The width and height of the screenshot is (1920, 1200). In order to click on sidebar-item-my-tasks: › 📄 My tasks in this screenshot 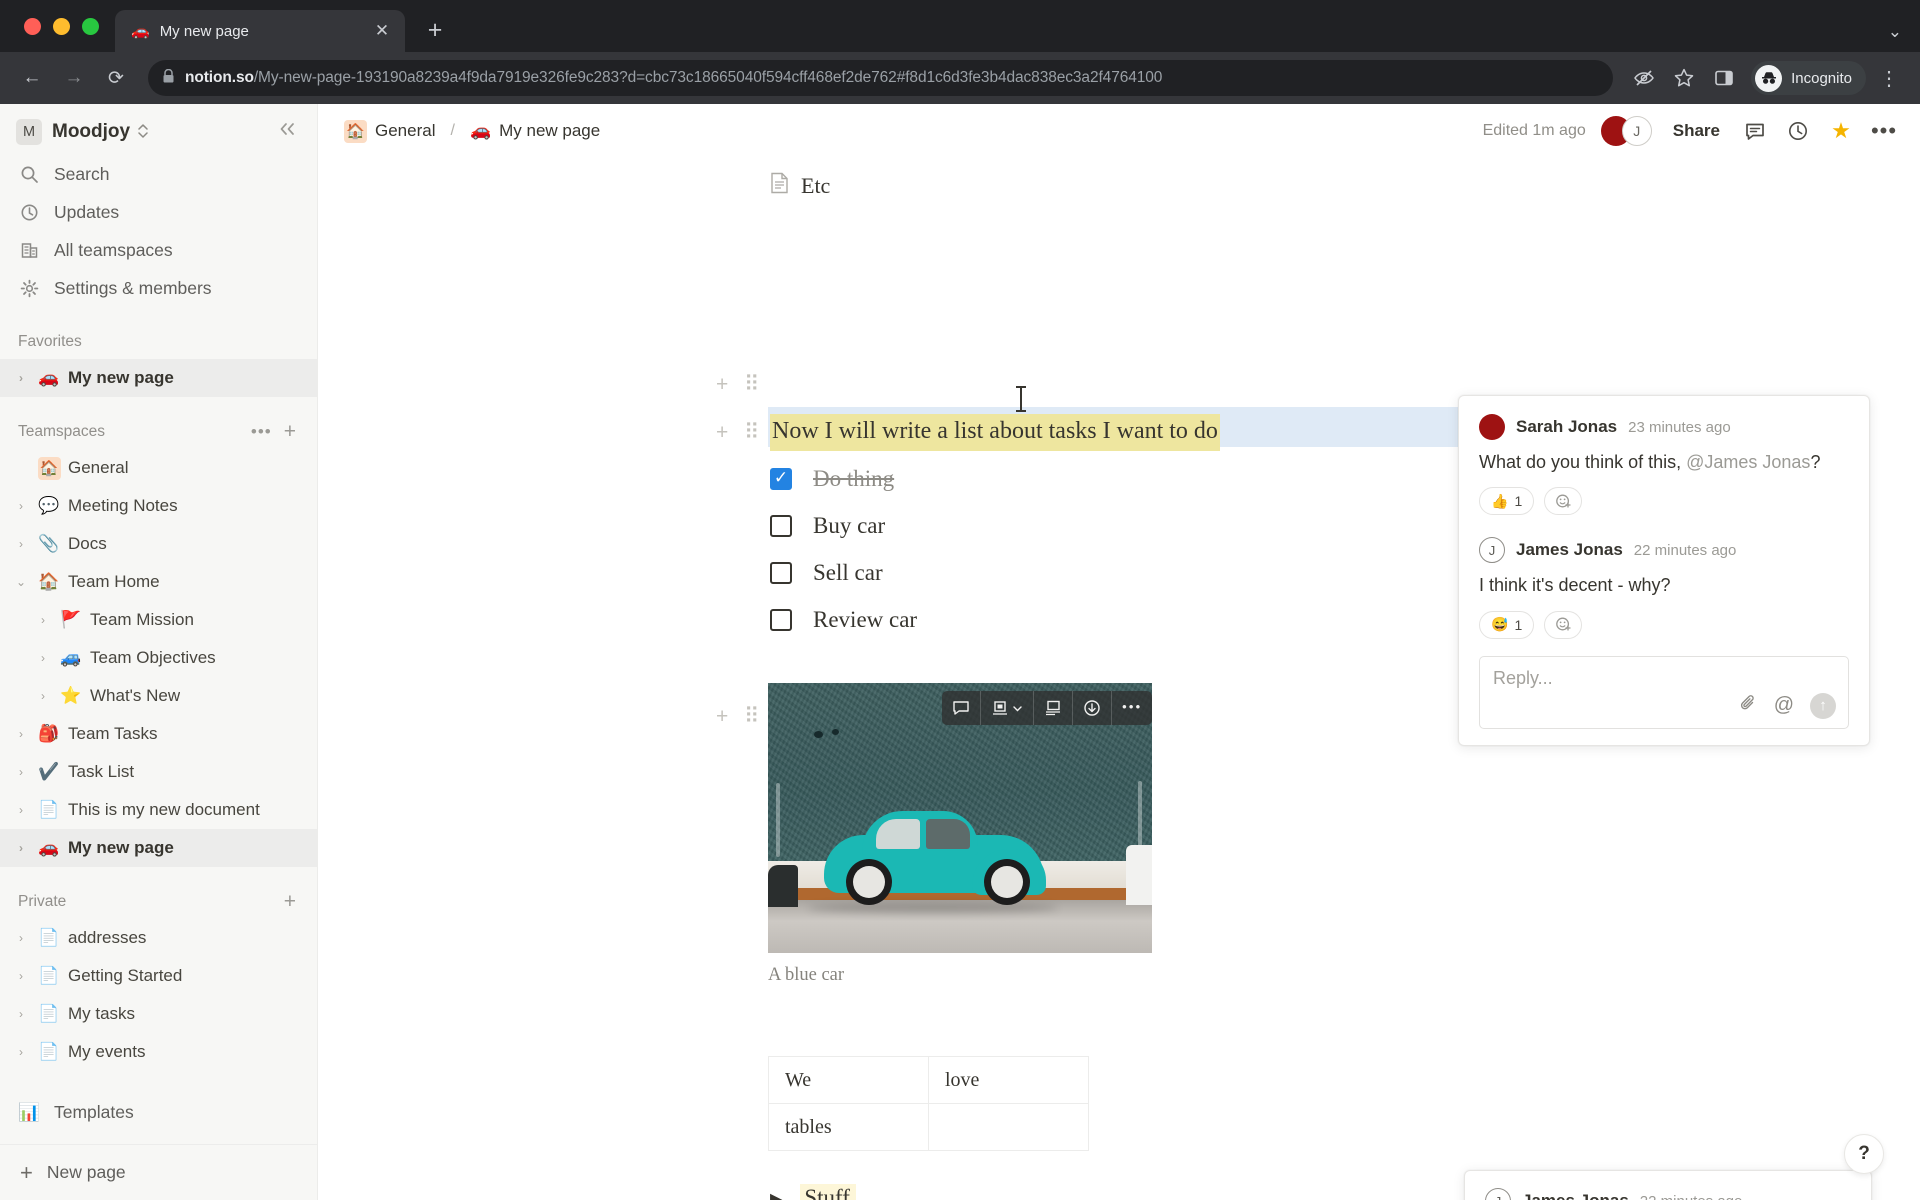, I will do `click(158, 1014)`.